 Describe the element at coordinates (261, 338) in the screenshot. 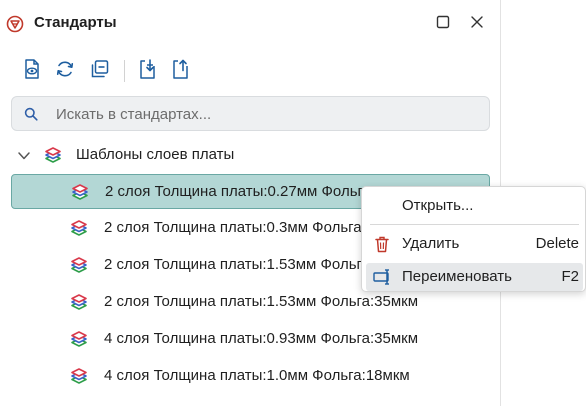

I see `tree-item-label: 4 слоя Толщина платы:0.93мм Фольга:35мкм` at that location.